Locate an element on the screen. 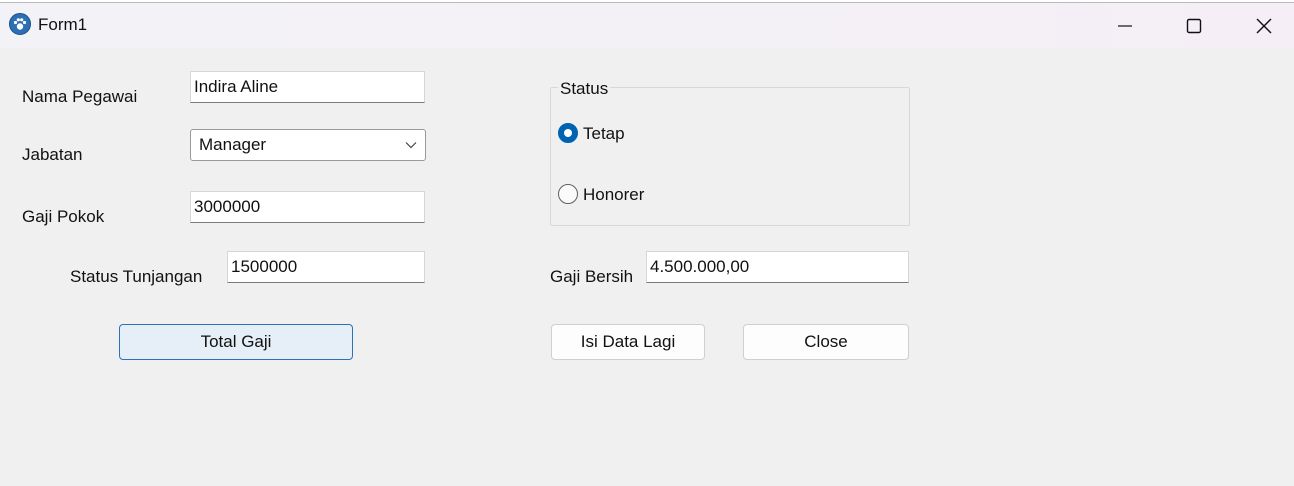  chevron-down-icon is located at coordinates (411, 145).